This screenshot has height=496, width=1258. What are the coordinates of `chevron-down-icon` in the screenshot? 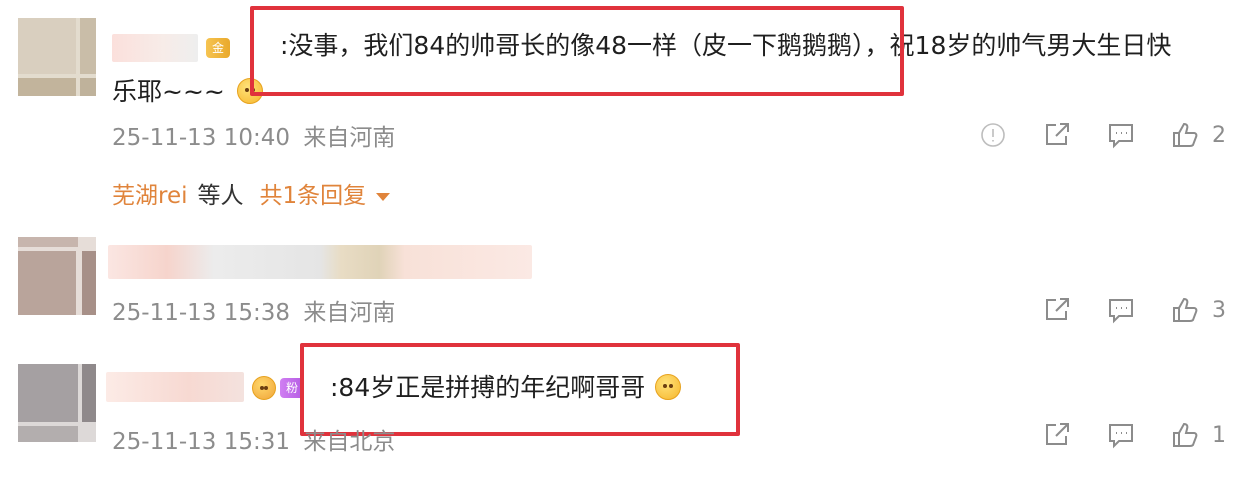 It's located at (383, 196).